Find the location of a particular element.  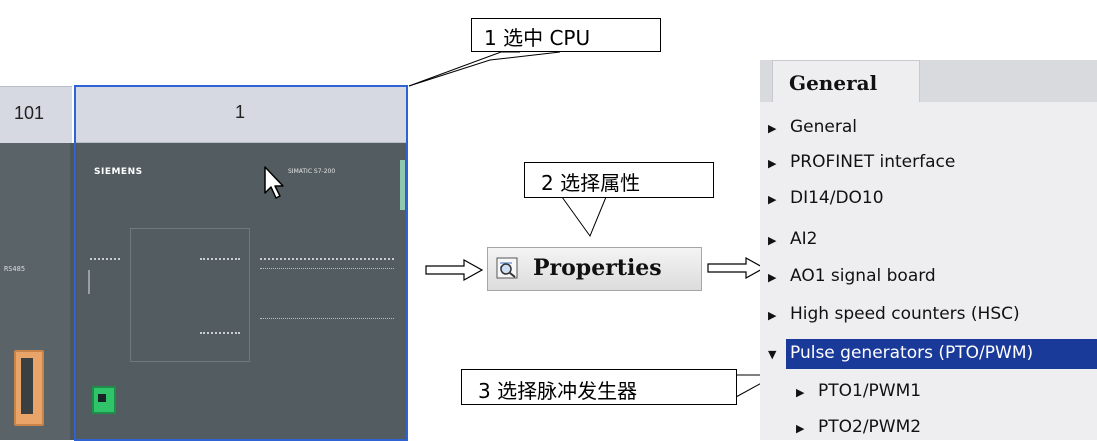

tab-label: General is located at coordinates (833, 83).